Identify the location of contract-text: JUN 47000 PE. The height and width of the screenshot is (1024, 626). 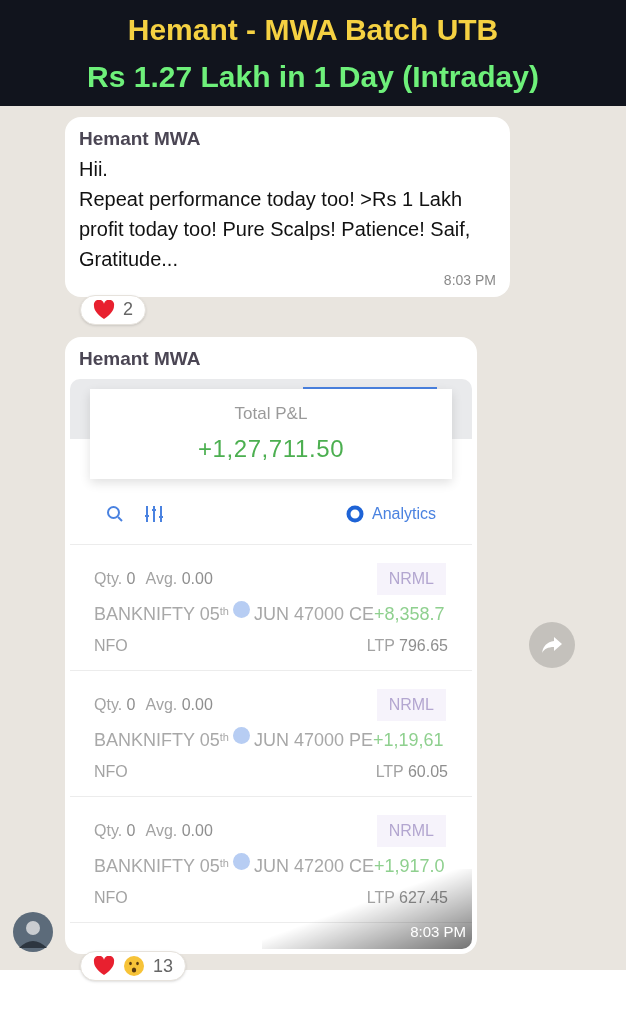
(313, 740).